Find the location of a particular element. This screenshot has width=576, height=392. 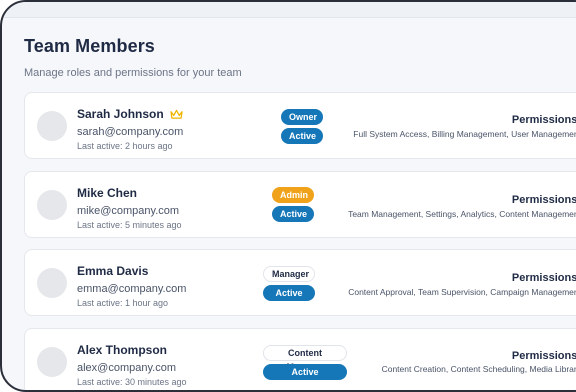

badge-group: Admin Active is located at coordinates (293, 204).